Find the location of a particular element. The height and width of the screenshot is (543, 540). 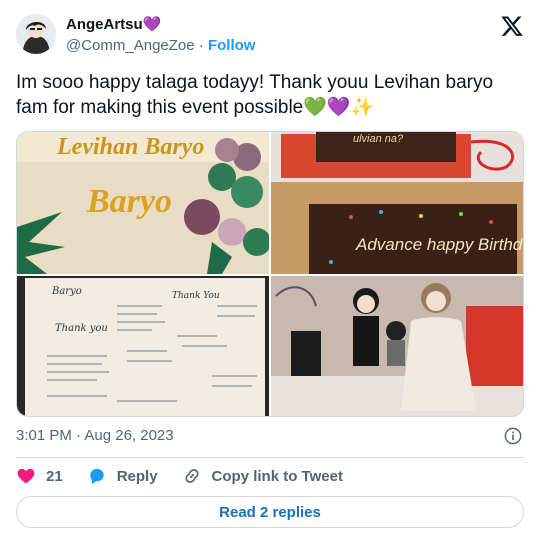

reply-label: Reply is located at coordinates (137, 476).